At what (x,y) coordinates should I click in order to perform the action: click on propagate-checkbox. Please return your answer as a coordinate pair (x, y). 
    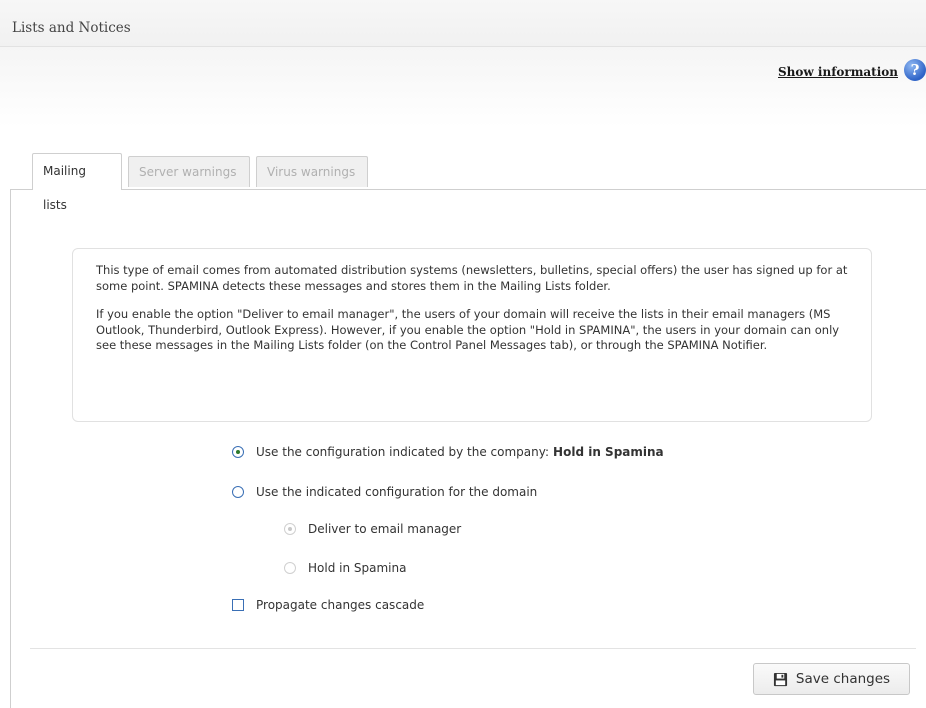
    Looking at the image, I should click on (238, 605).